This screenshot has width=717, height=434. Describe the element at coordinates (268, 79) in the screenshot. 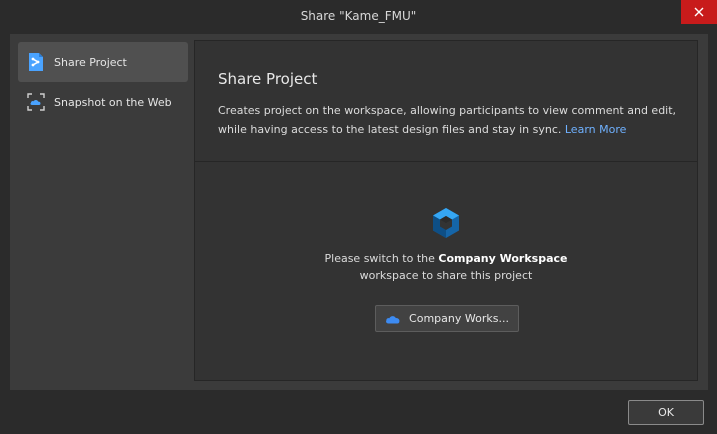

I see `page-title: Share Project` at that location.